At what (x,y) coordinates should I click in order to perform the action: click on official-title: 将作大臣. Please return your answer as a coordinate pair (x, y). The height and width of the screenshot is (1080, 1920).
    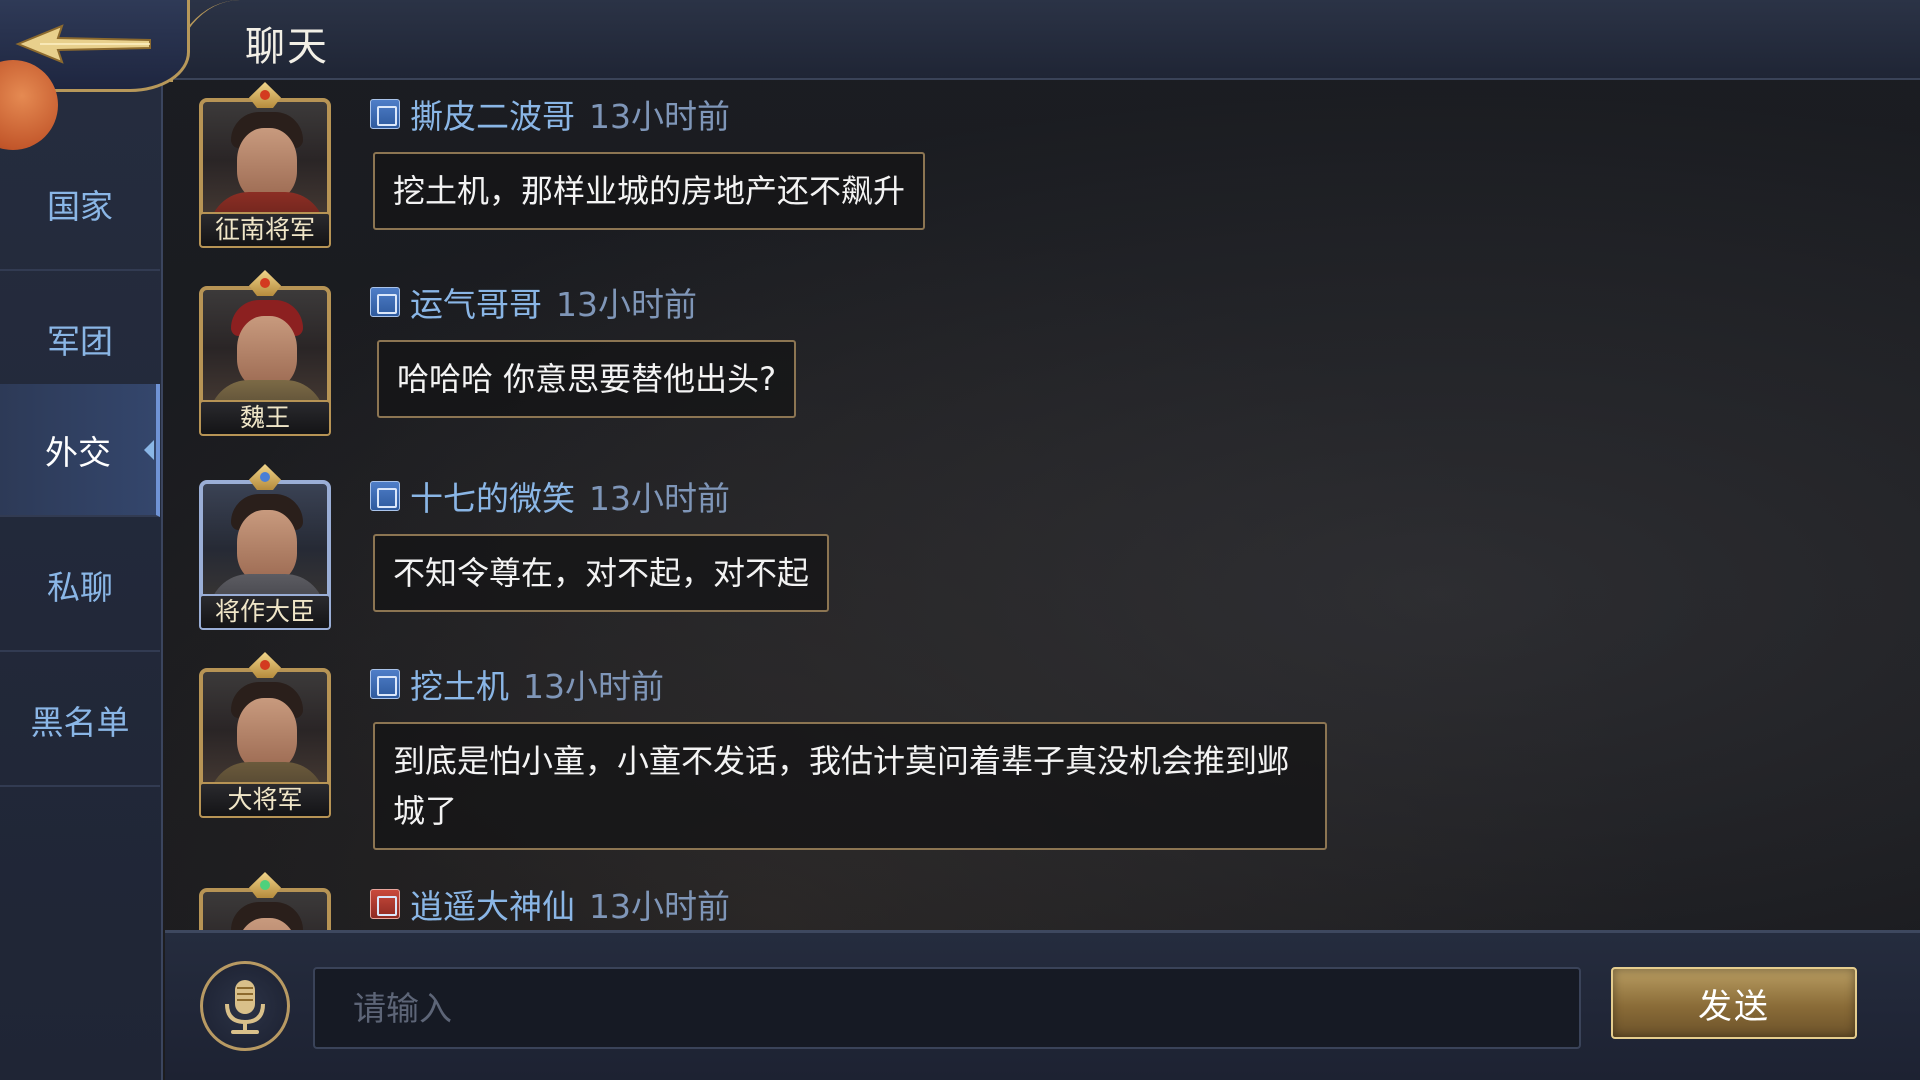
    Looking at the image, I should click on (265, 612).